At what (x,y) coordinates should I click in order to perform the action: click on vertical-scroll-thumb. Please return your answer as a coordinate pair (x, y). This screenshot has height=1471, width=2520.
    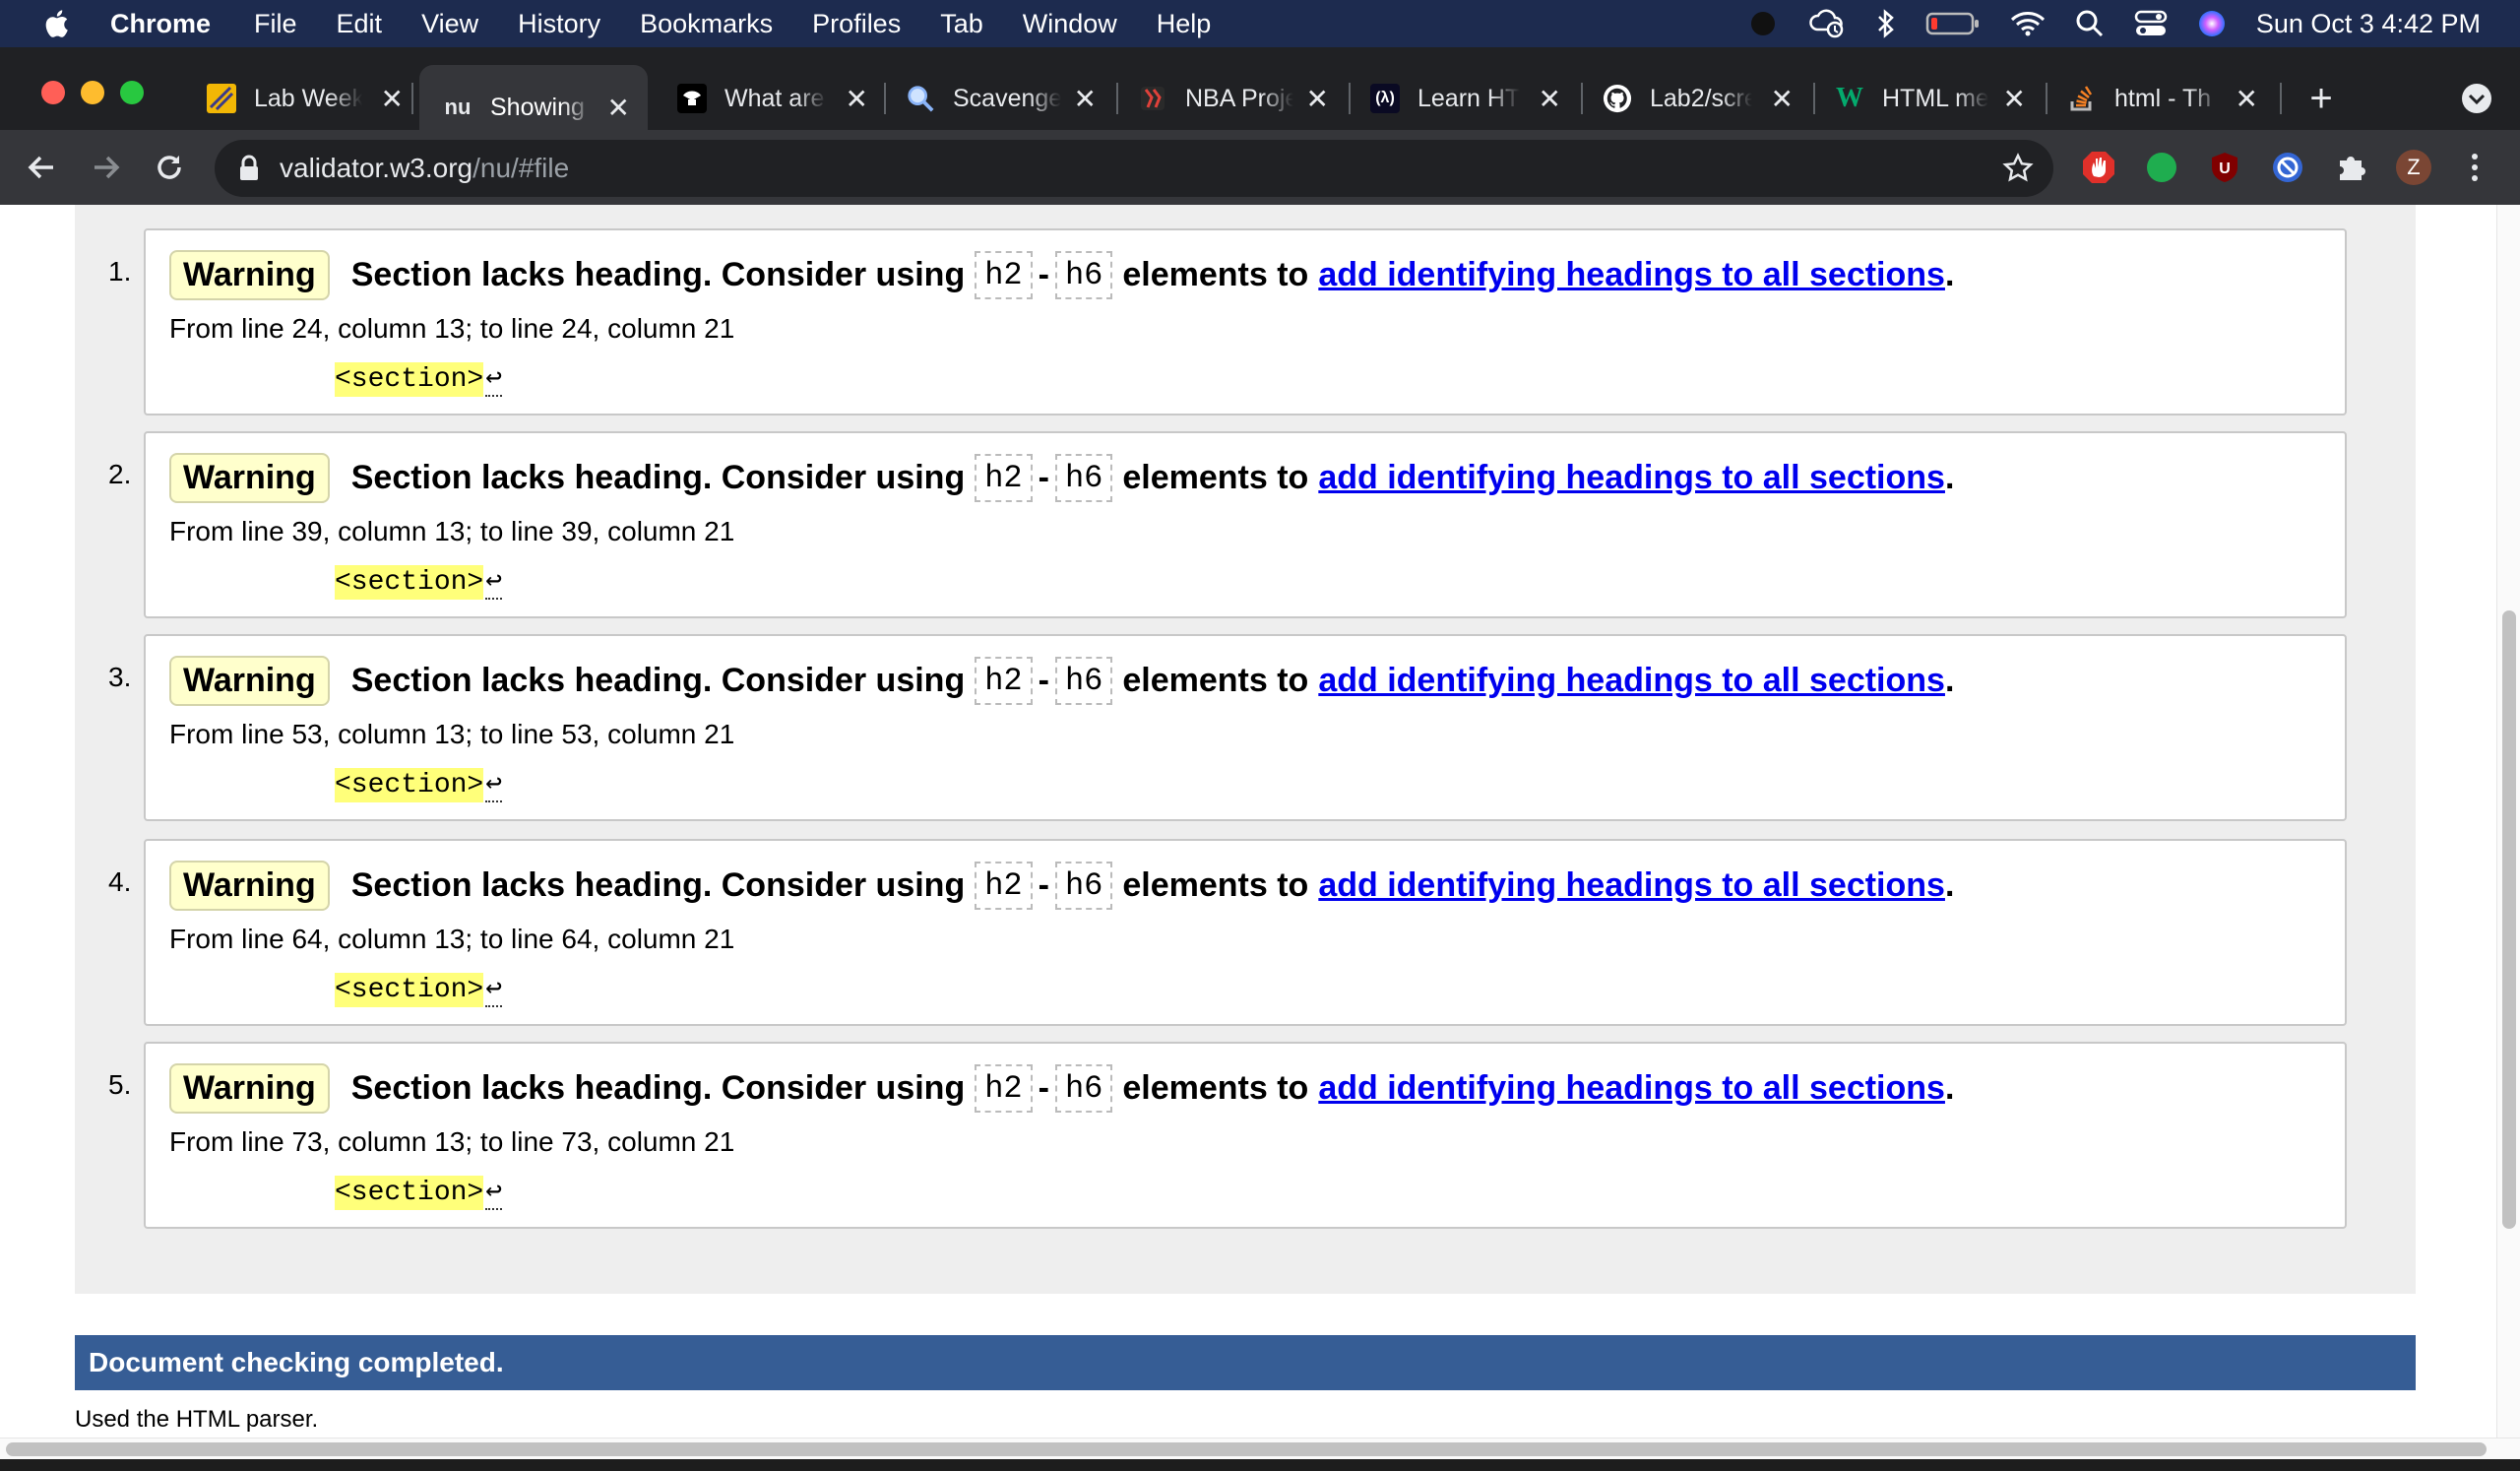
    Looking at the image, I should click on (2509, 919).